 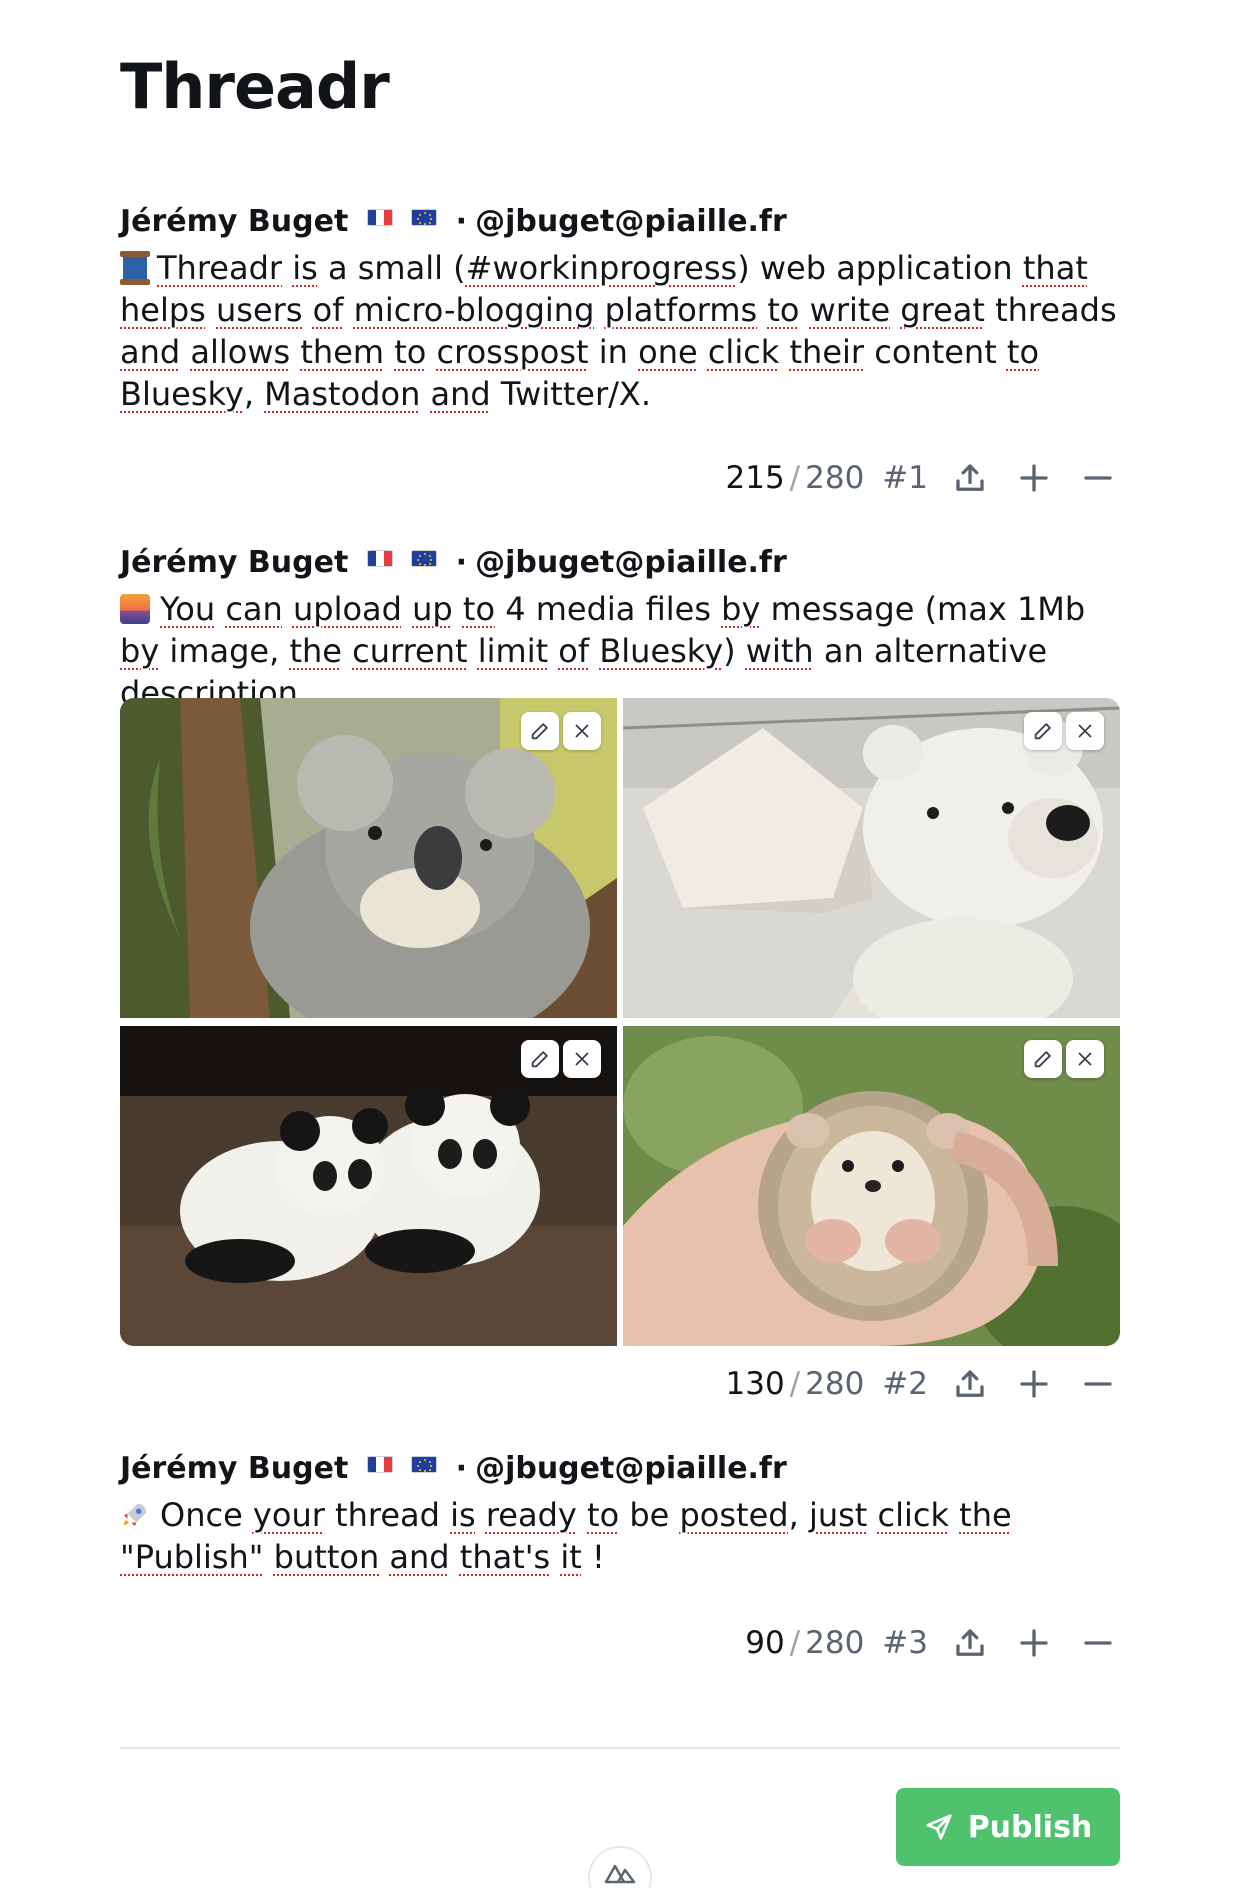 I want to click on close-icon, so click(x=1085, y=731).